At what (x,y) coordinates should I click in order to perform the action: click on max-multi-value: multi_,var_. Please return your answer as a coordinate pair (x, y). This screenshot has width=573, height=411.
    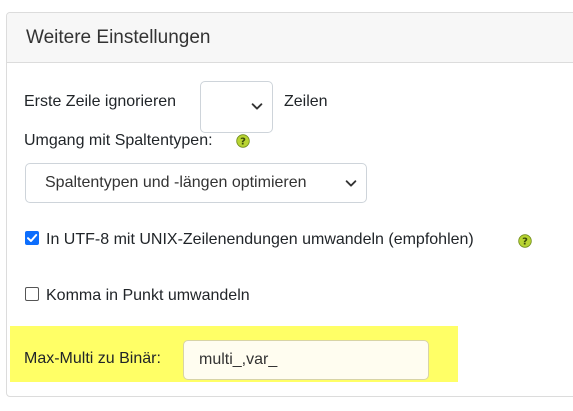
    Looking at the image, I should click on (238, 359).